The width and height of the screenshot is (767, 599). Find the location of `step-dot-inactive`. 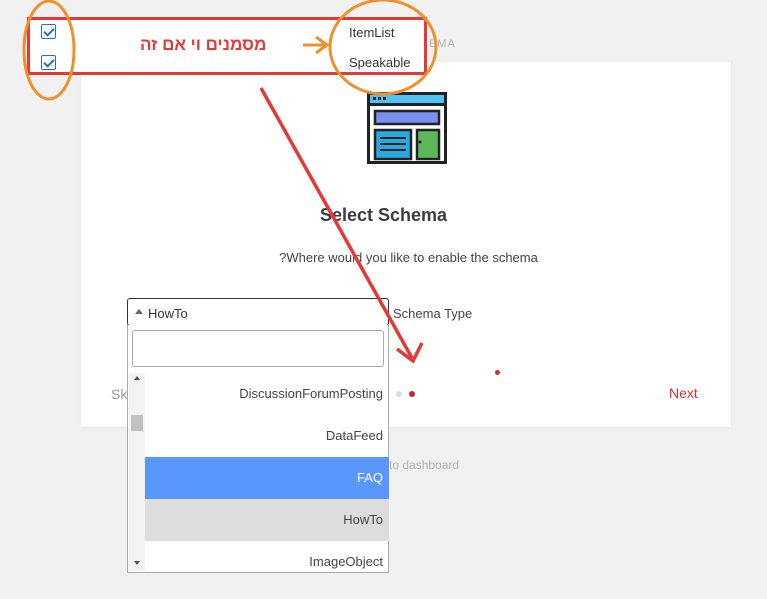

step-dot-inactive is located at coordinates (399, 394).